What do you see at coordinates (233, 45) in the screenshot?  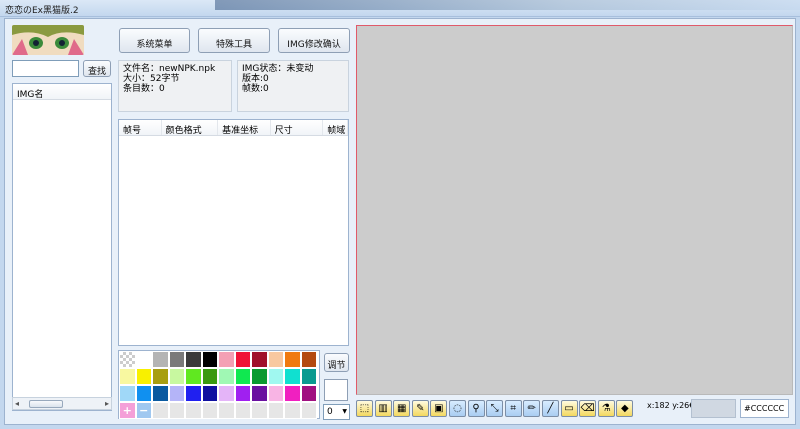 I see `special-tools-label: 特殊工具` at bounding box center [233, 45].